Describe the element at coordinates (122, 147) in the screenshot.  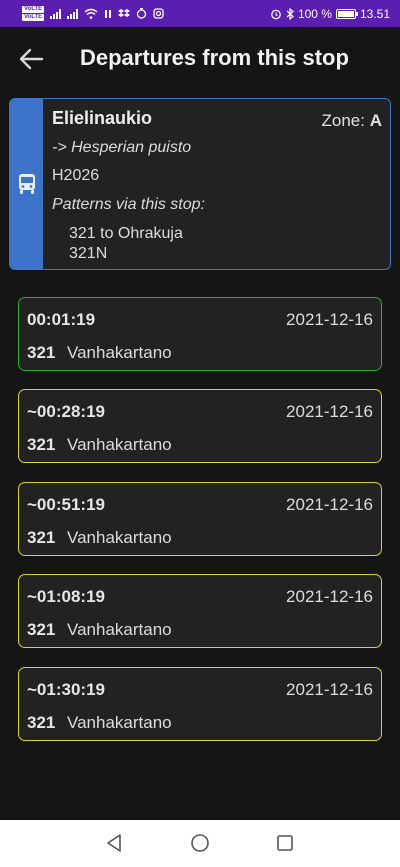
I see `stop-direction: -> Hesperian puisto` at that location.